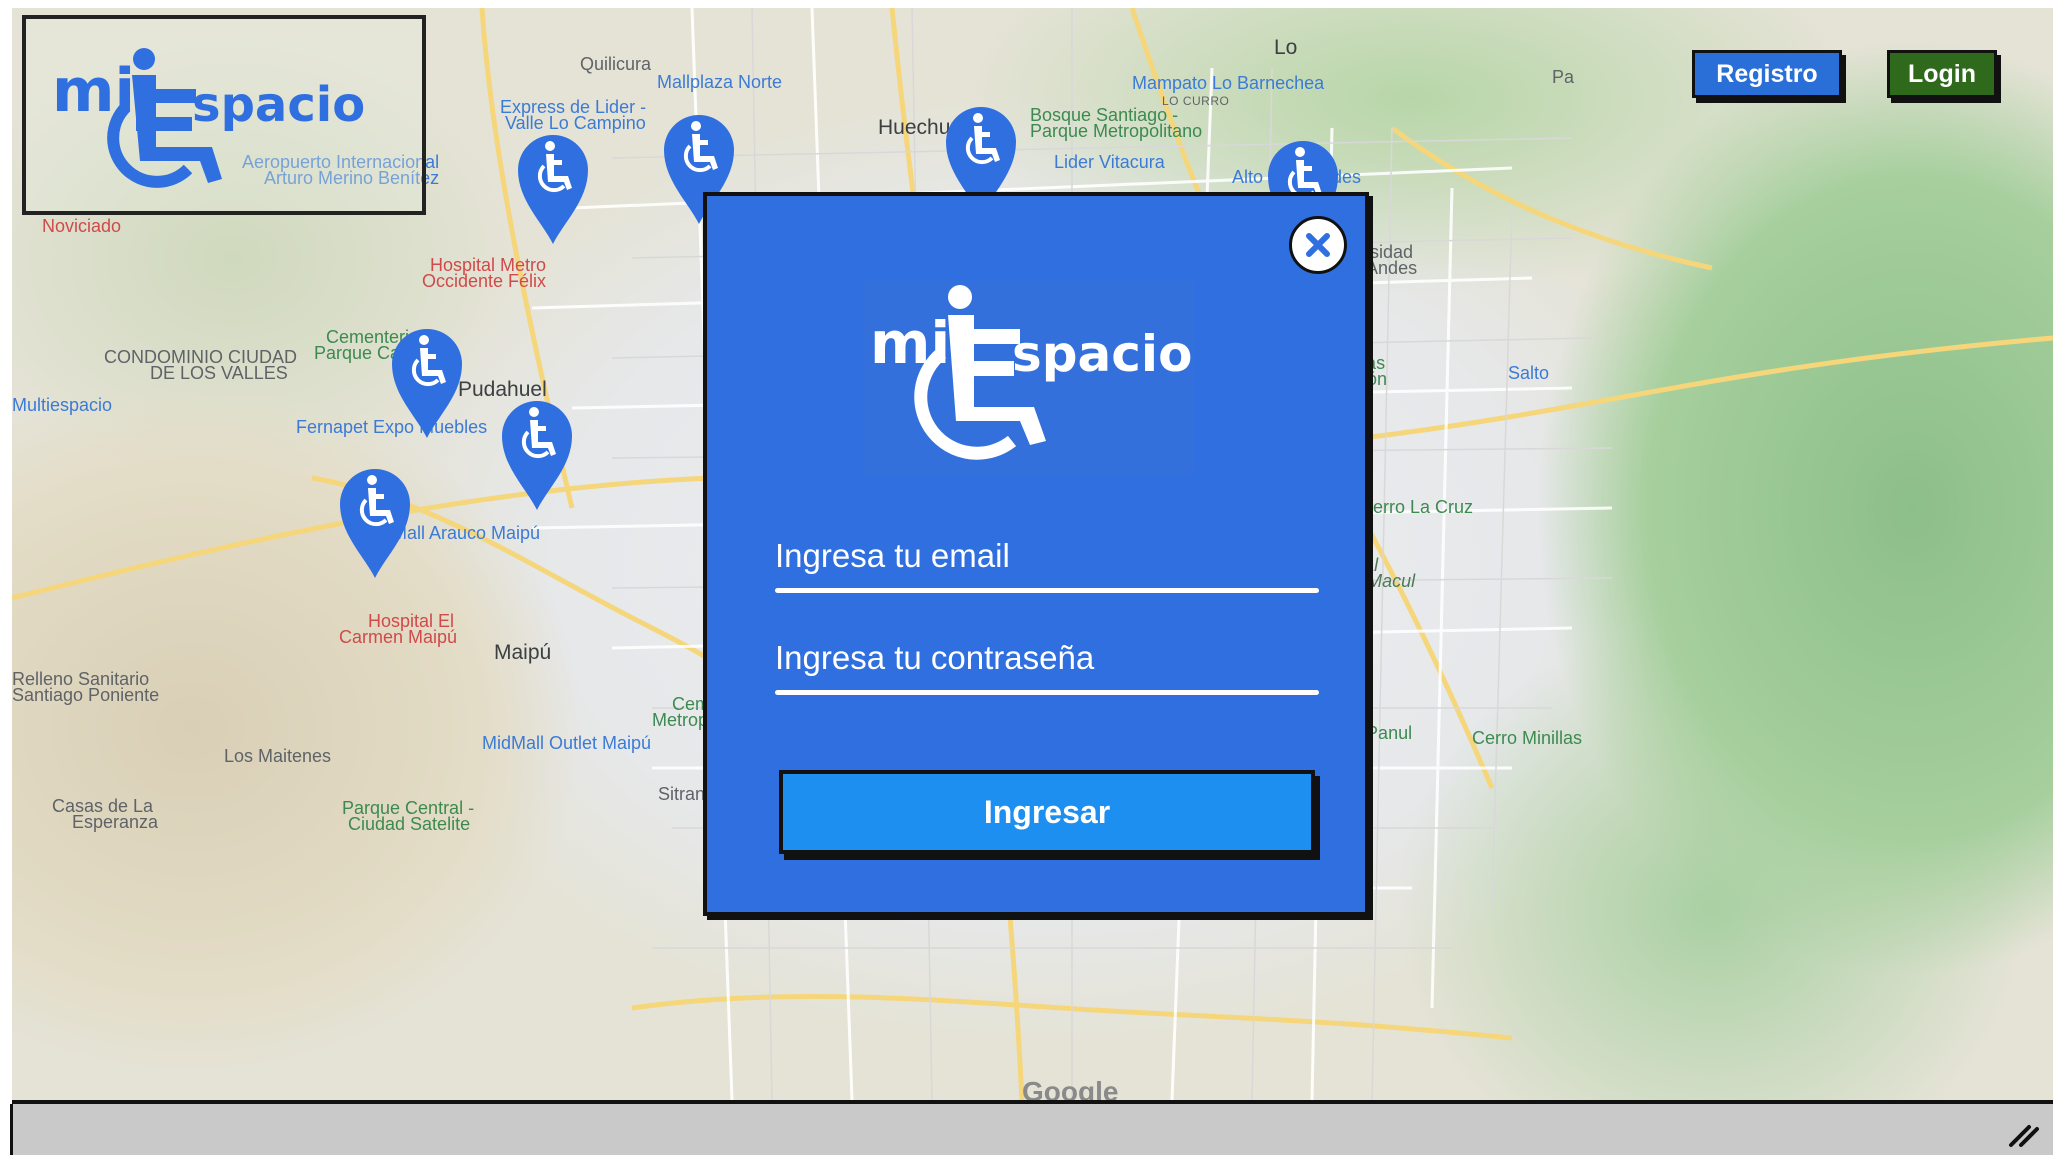 This screenshot has height=1155, width=2053. Describe the element at coordinates (1047, 556) in the screenshot. I see `email-field` at that location.